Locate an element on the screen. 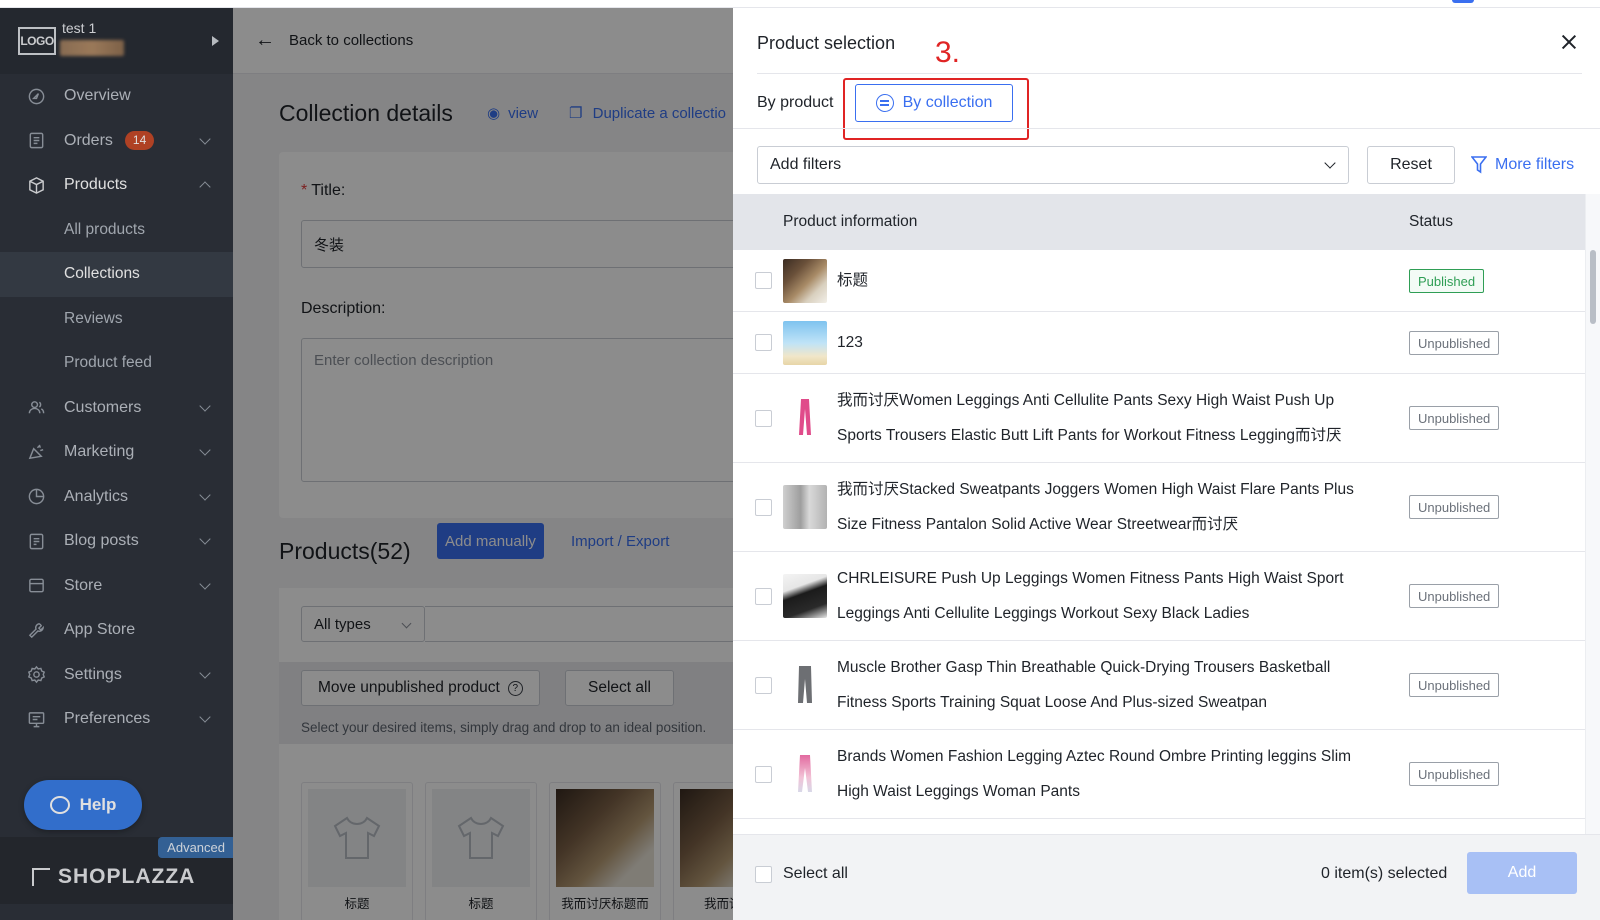  add-filters-select: Add filters is located at coordinates (1053, 165).